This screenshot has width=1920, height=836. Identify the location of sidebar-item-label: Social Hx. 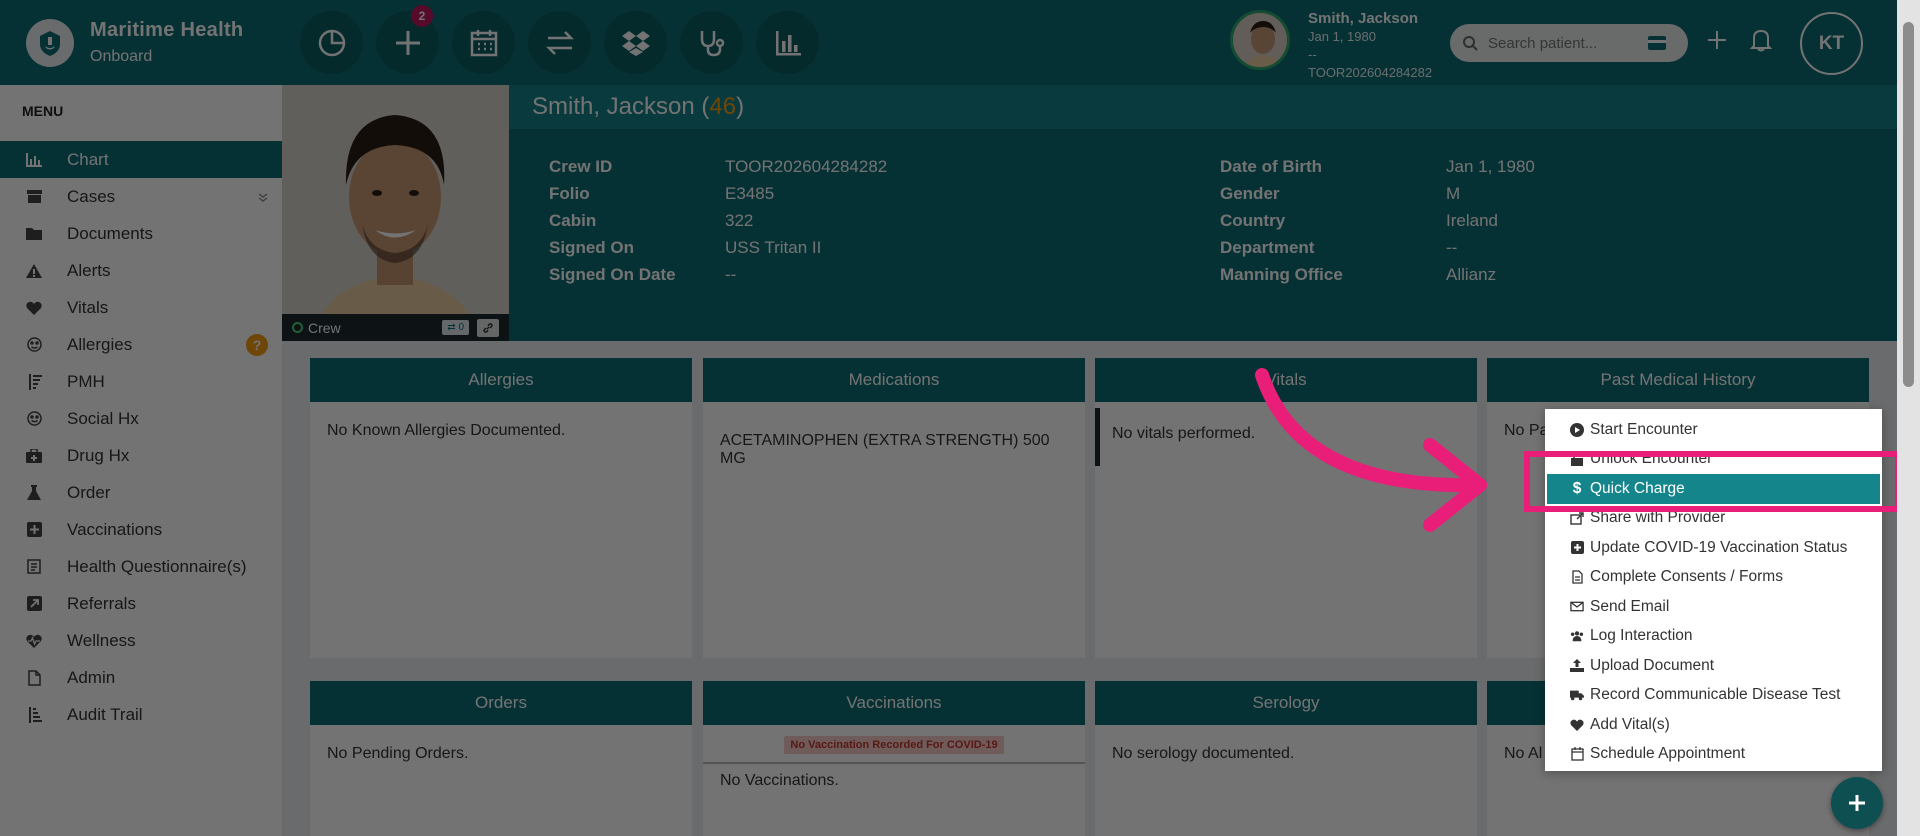
(103, 418).